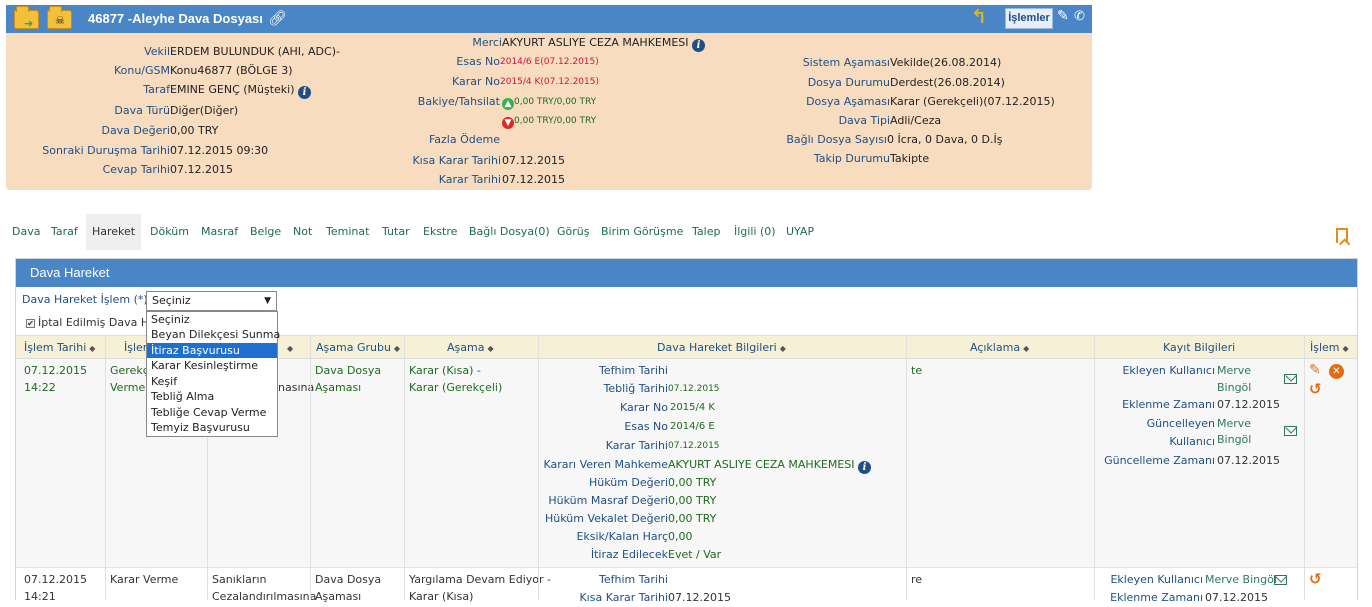  Describe the element at coordinates (509, 232) in the screenshot. I see `tab-bagli-dosya: Bağlı Dosya(0)` at that location.